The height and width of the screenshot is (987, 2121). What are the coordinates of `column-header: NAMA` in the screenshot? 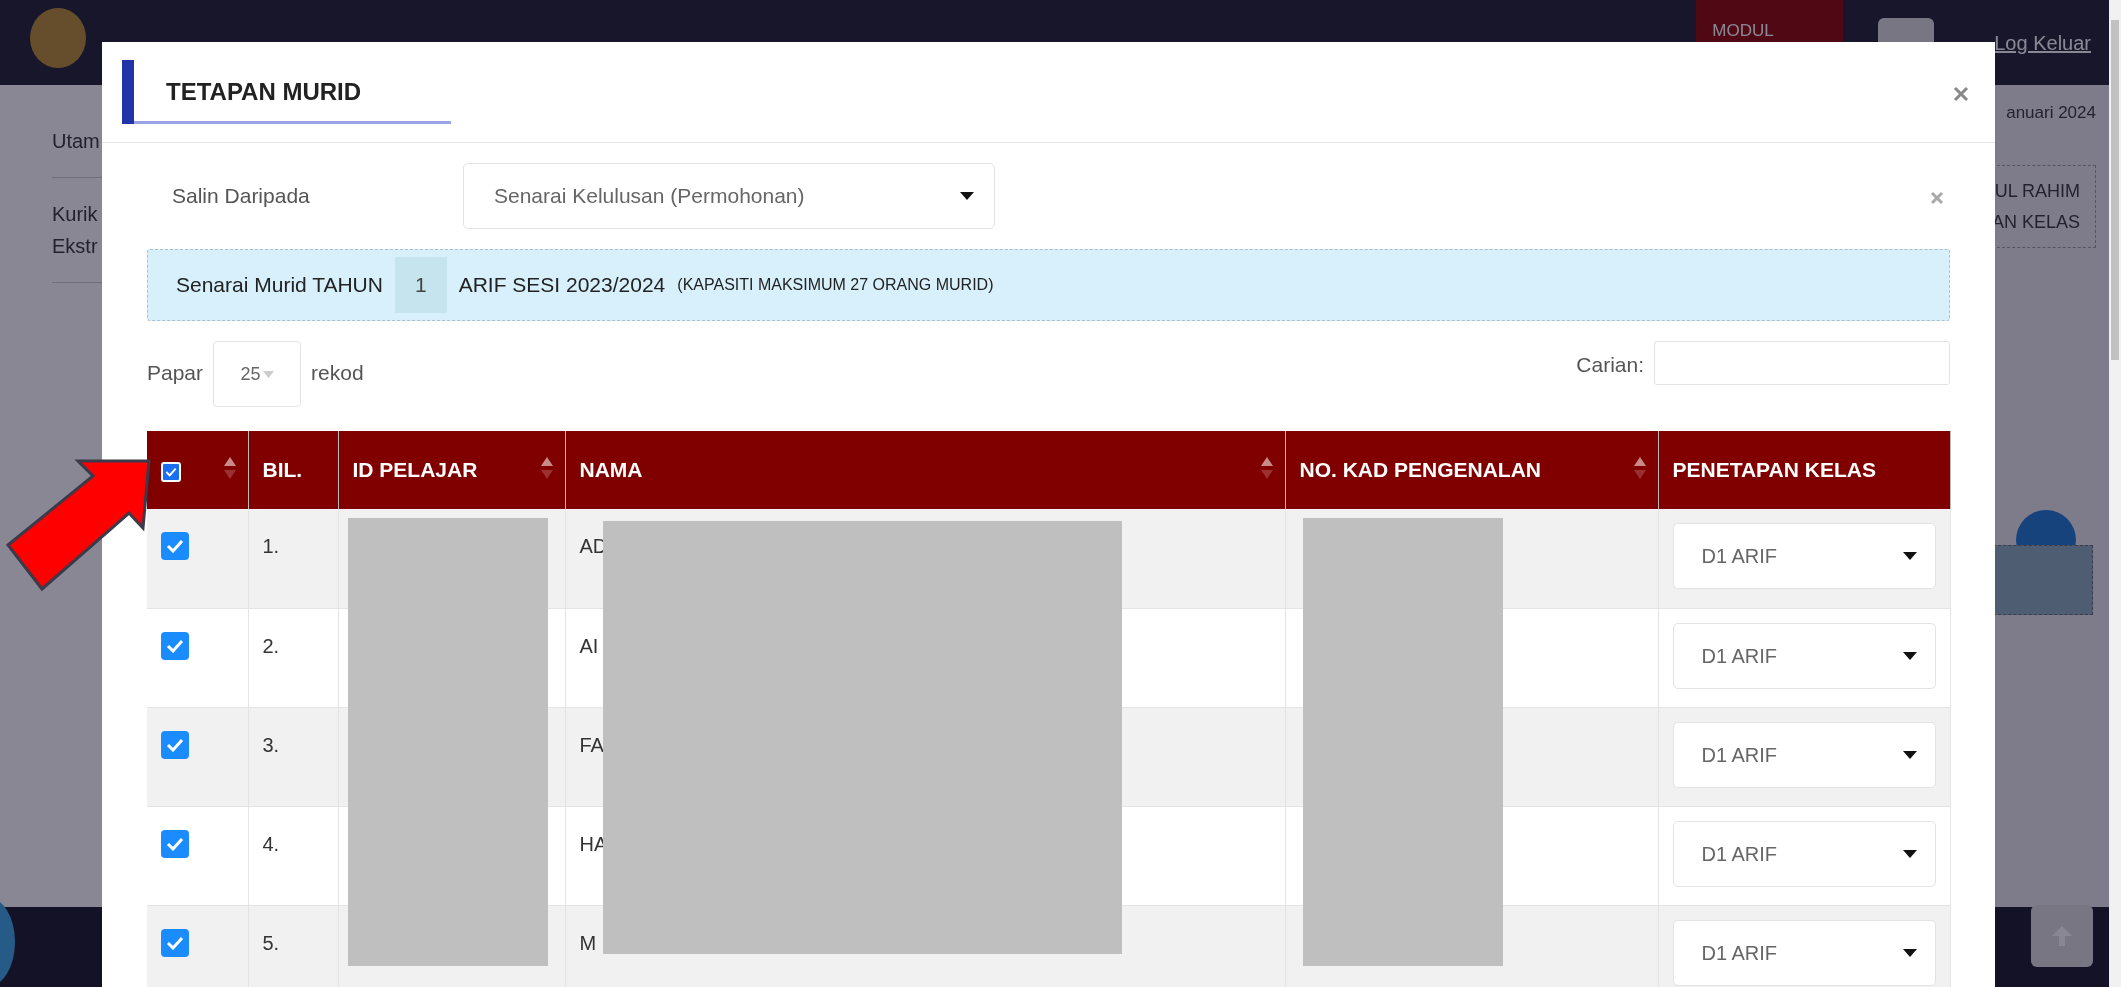 It's located at (925, 470).